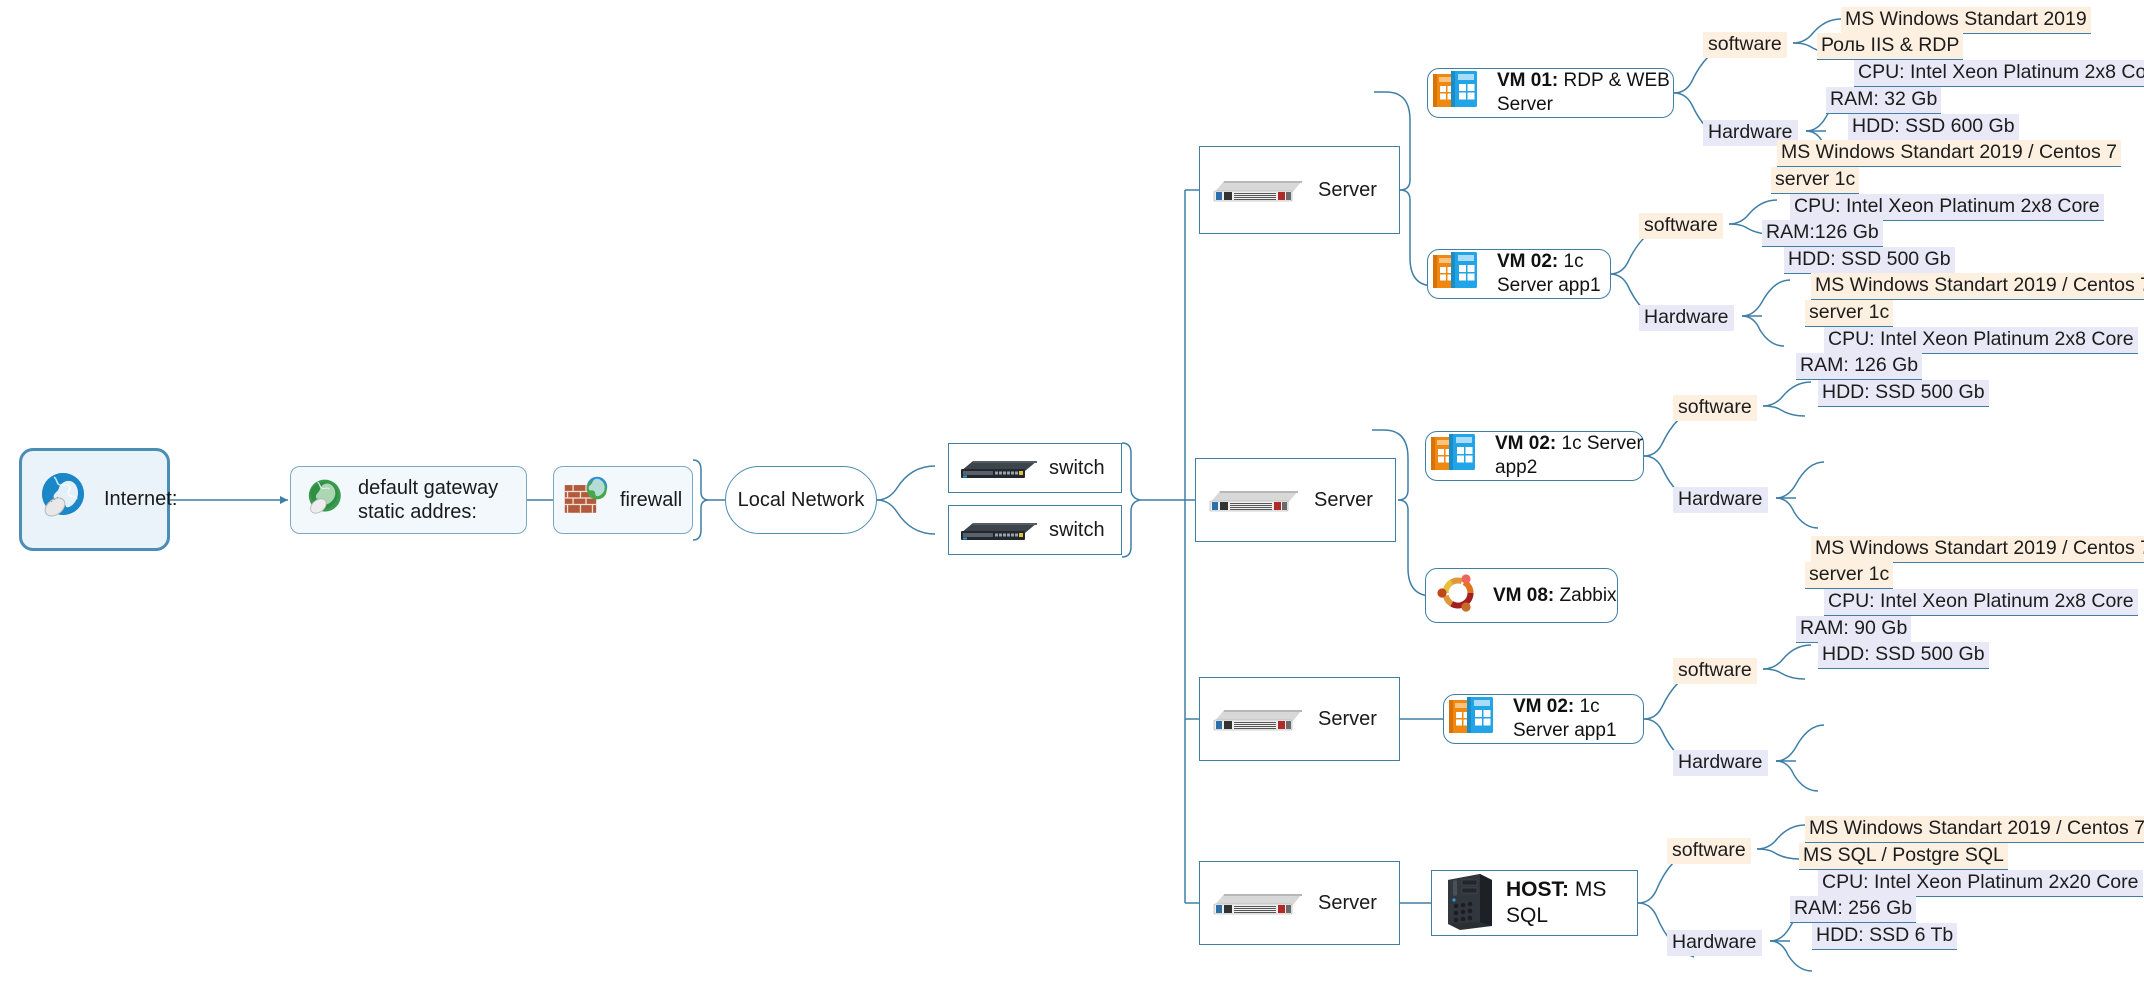 The image size is (2144, 1000). Describe the element at coordinates (1949, 153) in the screenshot. I see `leaf-software-2-1: MS Windows Standart 2019 / Centos 7` at that location.